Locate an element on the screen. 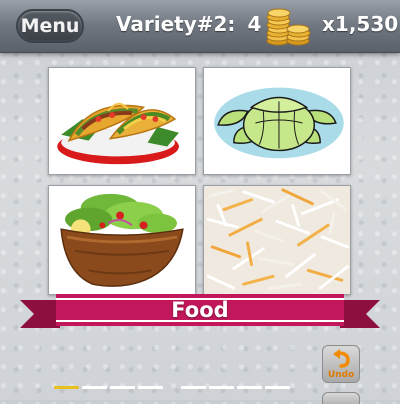 The width and height of the screenshot is (400, 404). level-label: Variety#2: is located at coordinates (176, 24).